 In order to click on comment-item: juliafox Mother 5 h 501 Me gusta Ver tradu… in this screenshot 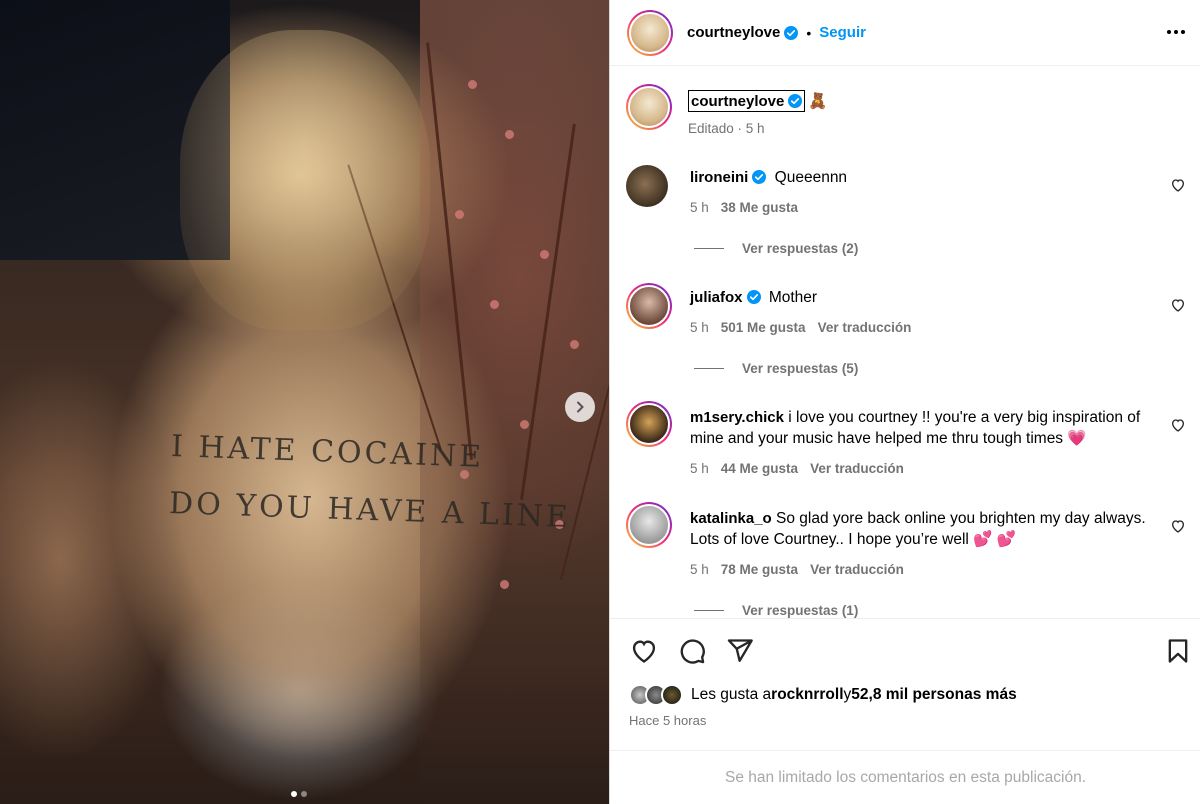, I will do `click(906, 310)`.